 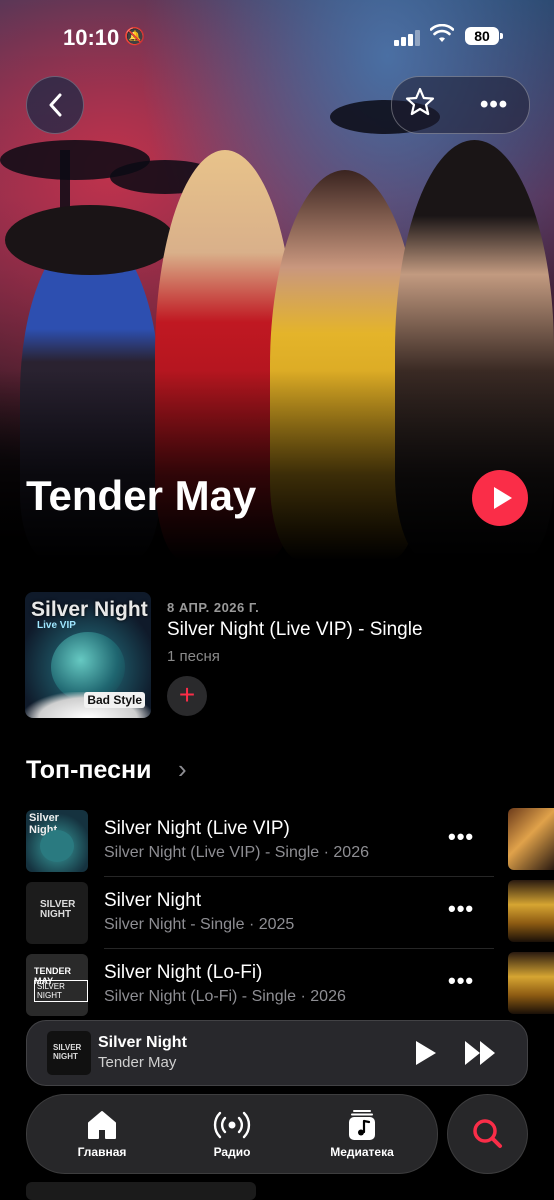 What do you see at coordinates (135, 36) in the screenshot?
I see `silent-bell-icon: 🔕` at bounding box center [135, 36].